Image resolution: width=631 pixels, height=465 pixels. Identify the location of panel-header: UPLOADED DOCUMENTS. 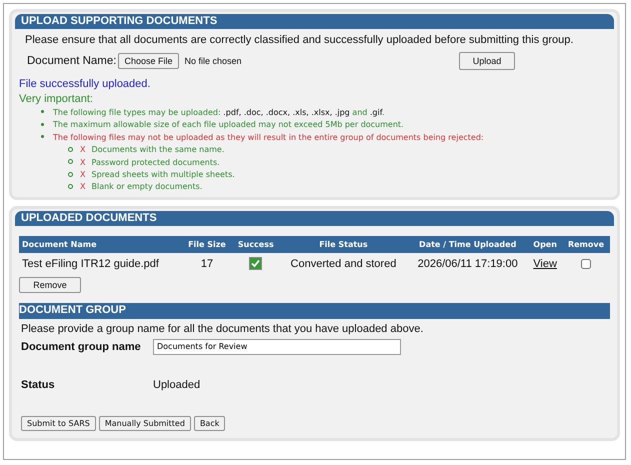
(314, 218).